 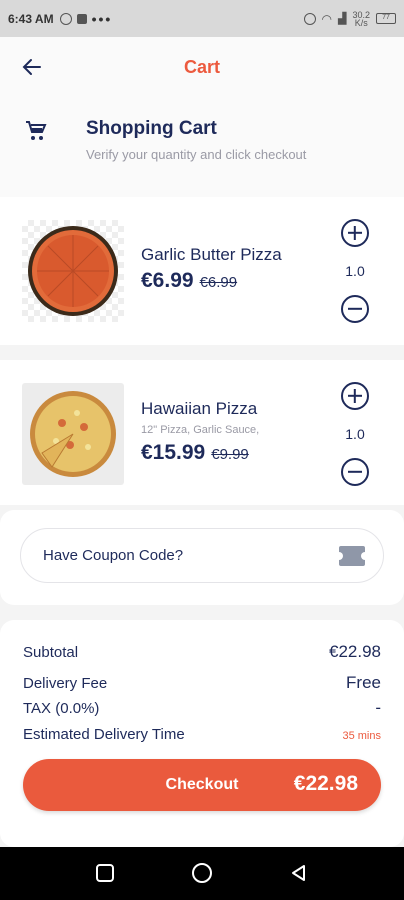 I want to click on item-description: 12" Pizza, Garlic Sauce,, so click(x=200, y=430).